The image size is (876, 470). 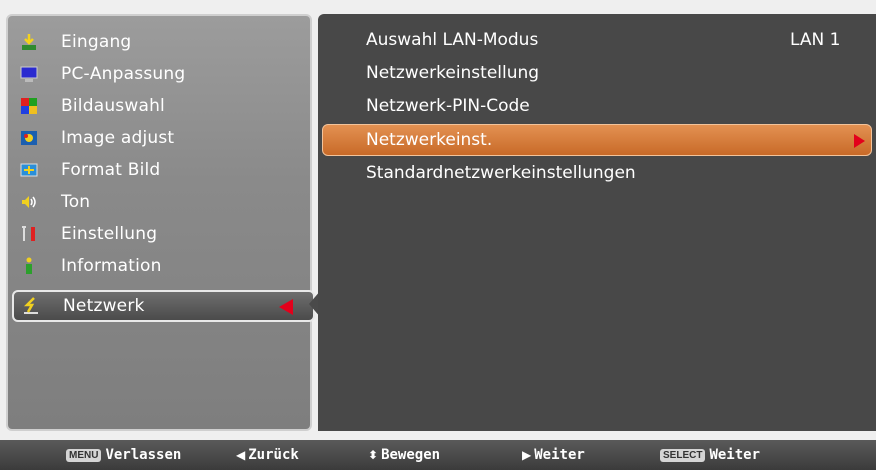 I want to click on select-key-badge: SELECT, so click(x=683, y=455).